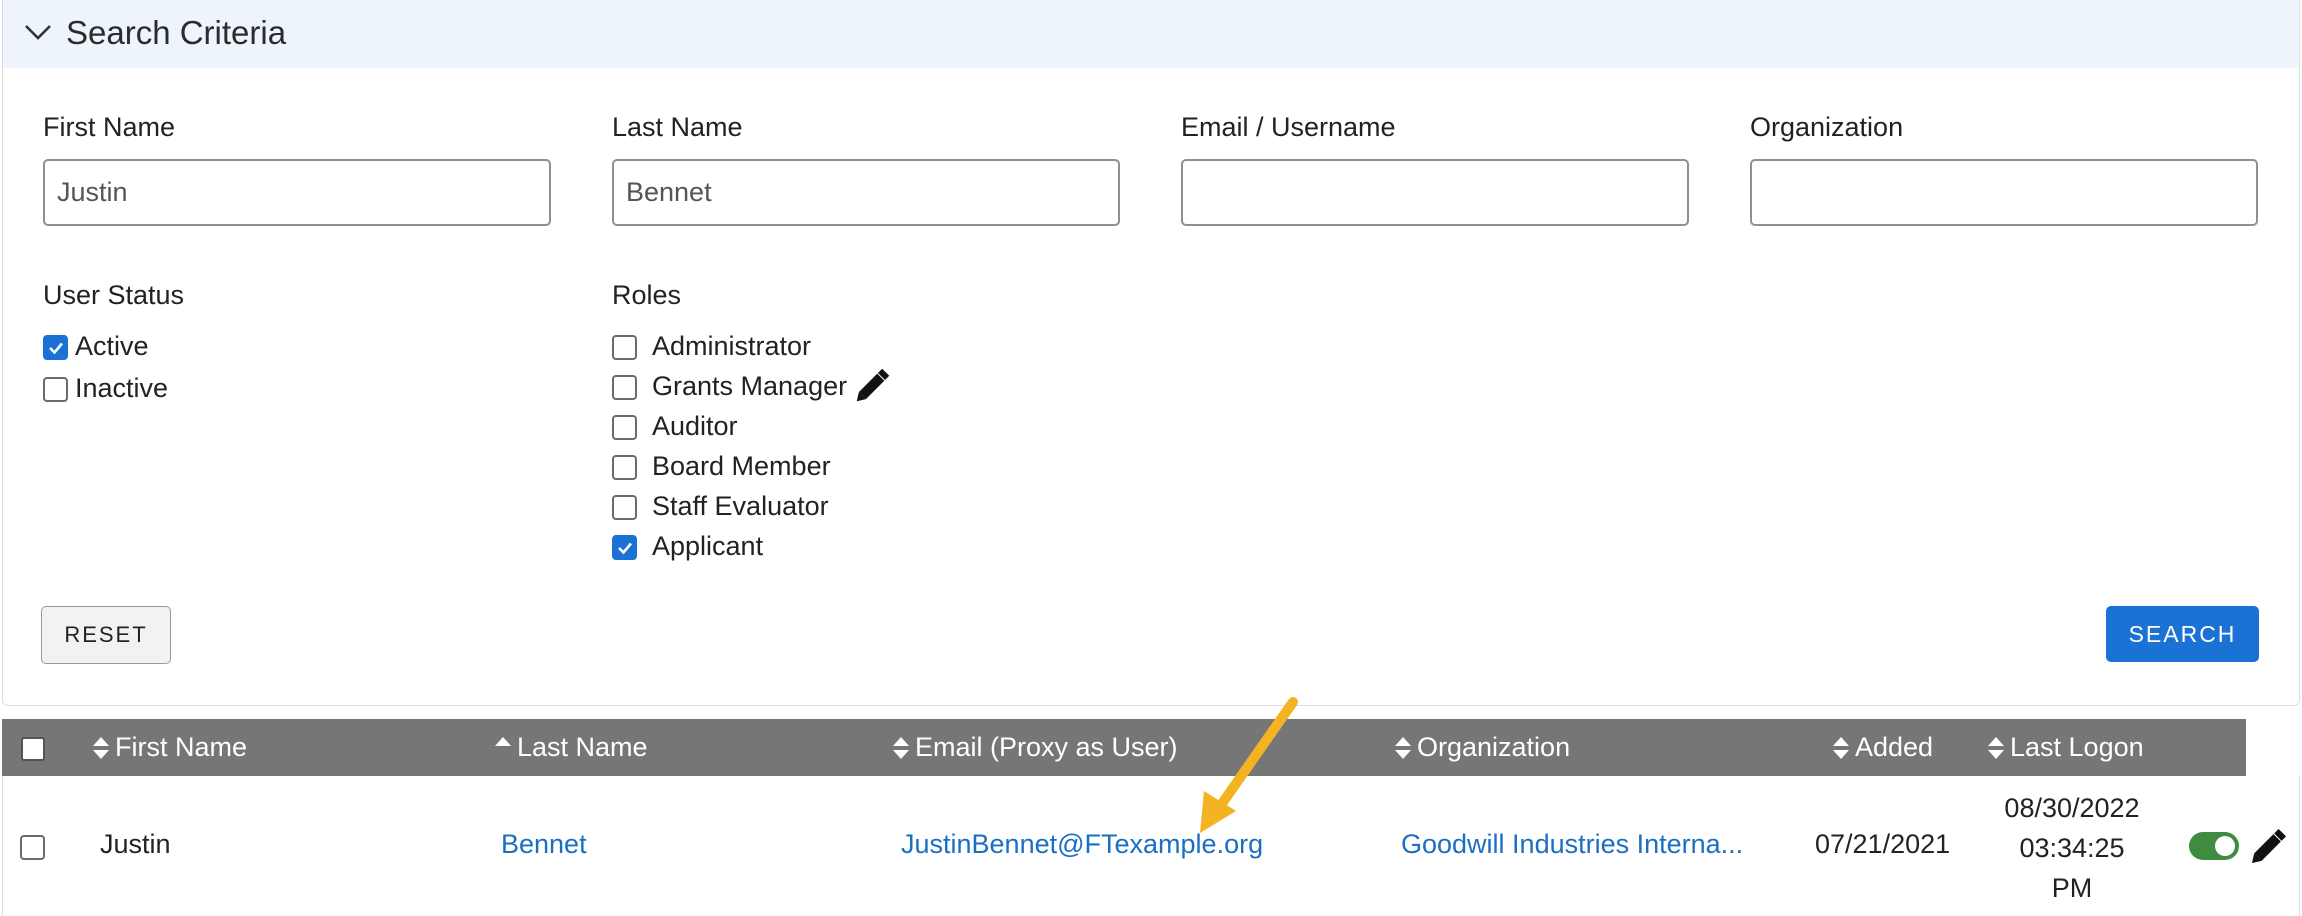 The height and width of the screenshot is (916, 2302). Describe the element at coordinates (33, 749) in the screenshot. I see `select-all-checkbox` at that location.